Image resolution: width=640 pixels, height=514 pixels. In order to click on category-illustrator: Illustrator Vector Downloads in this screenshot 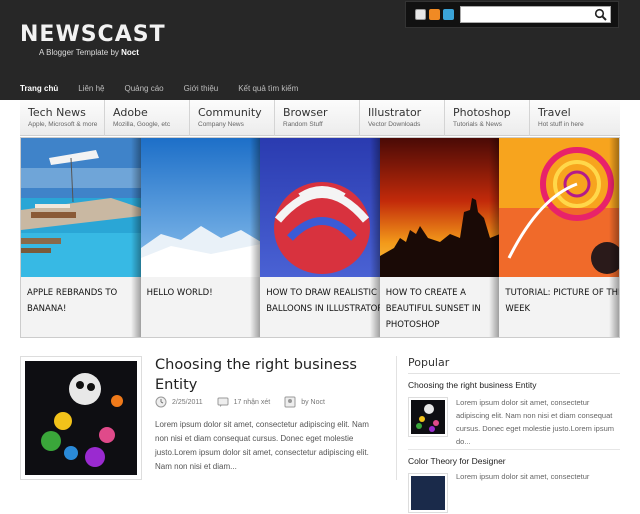, I will do `click(402, 118)`.